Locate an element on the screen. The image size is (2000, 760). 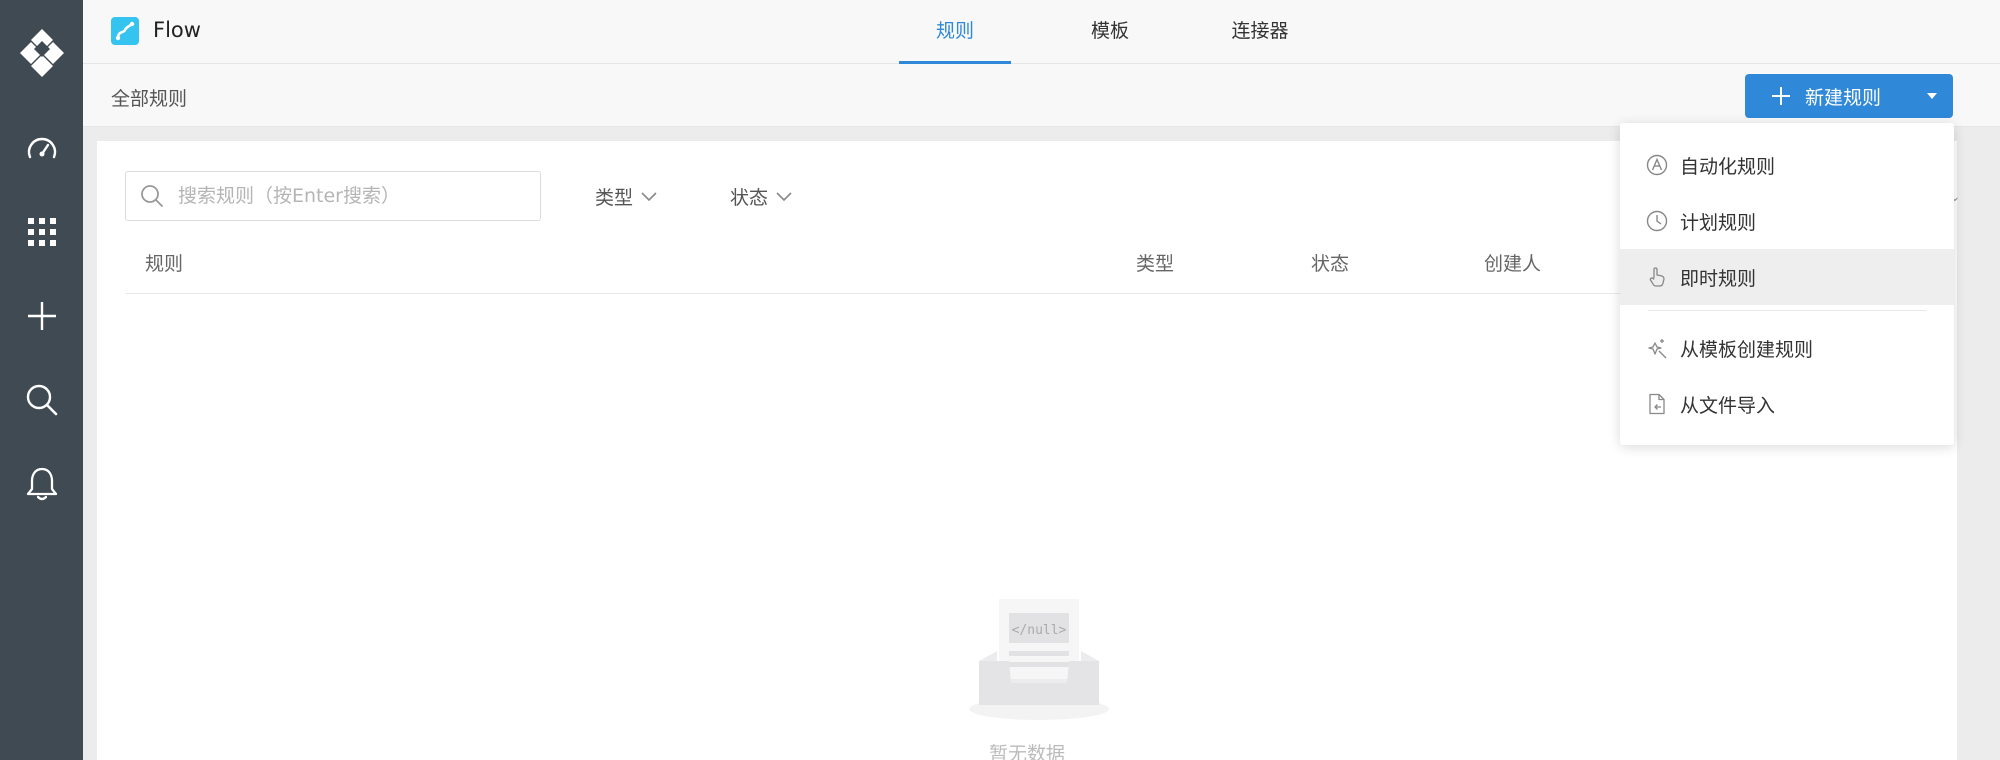
tab-label: 连接器 is located at coordinates (1260, 31).